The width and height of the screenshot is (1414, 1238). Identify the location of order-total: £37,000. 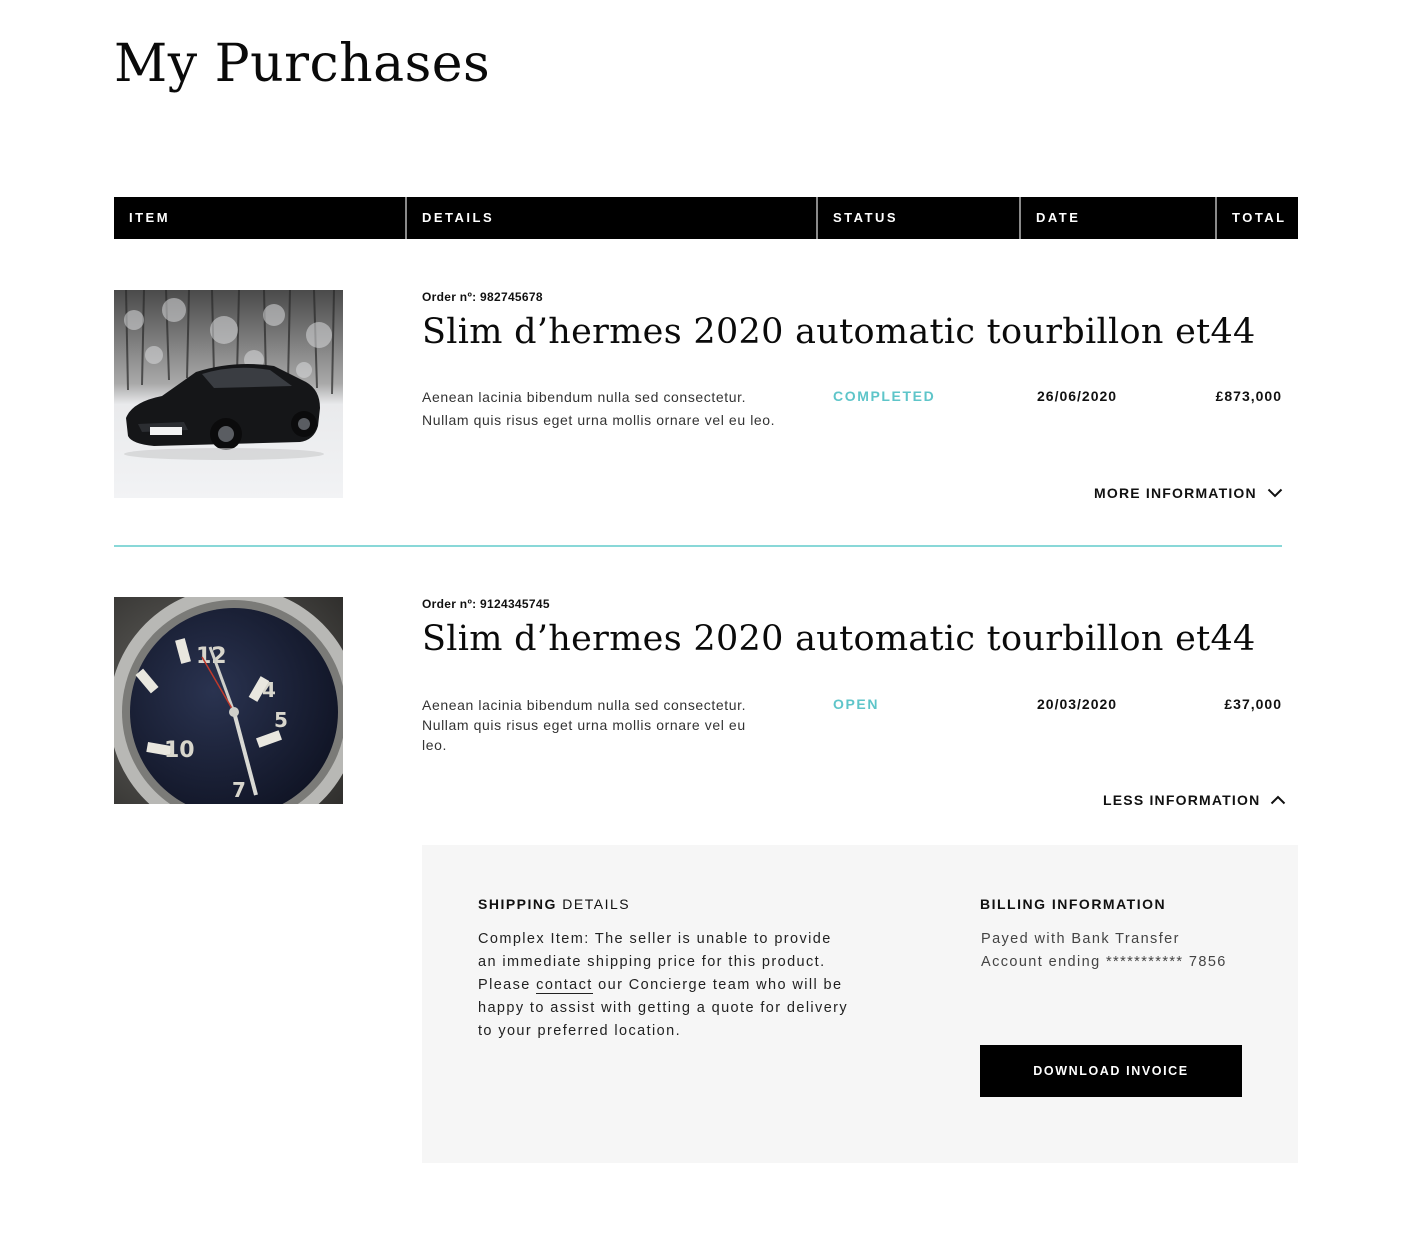
(1253, 704).